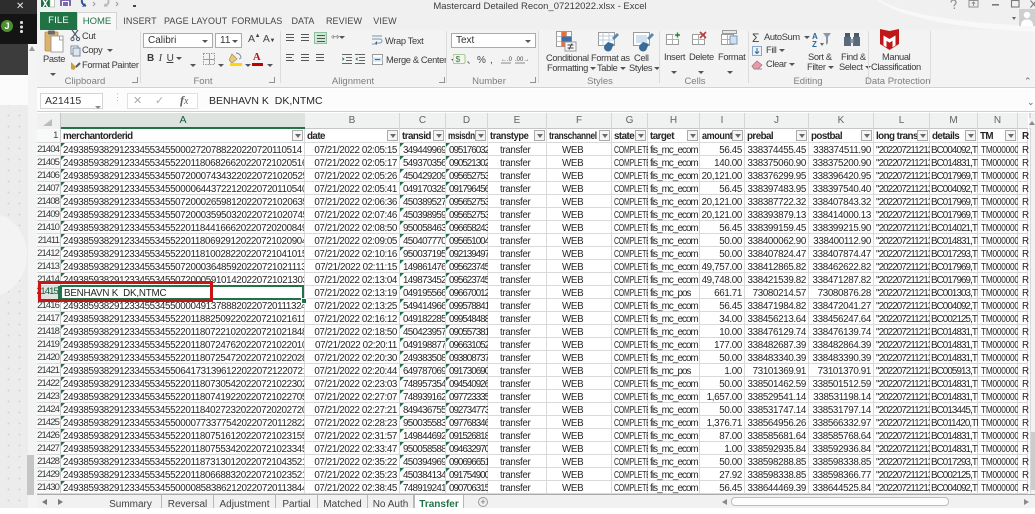 The height and width of the screenshot is (514, 1035). Describe the element at coordinates (814, 44) in the screenshot. I see `svg-text: Z` at that location.